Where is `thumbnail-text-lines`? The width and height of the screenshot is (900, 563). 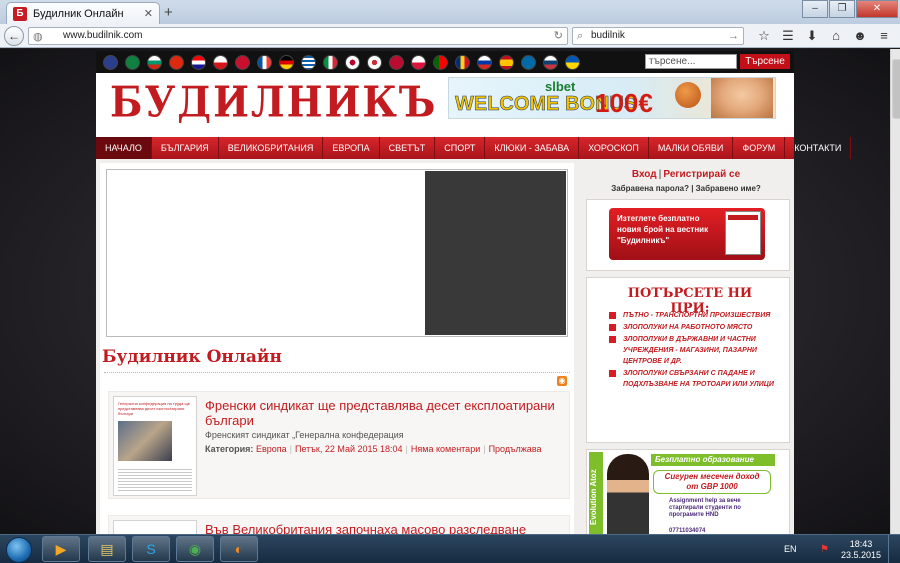 thumbnail-text-lines is located at coordinates (155, 479).